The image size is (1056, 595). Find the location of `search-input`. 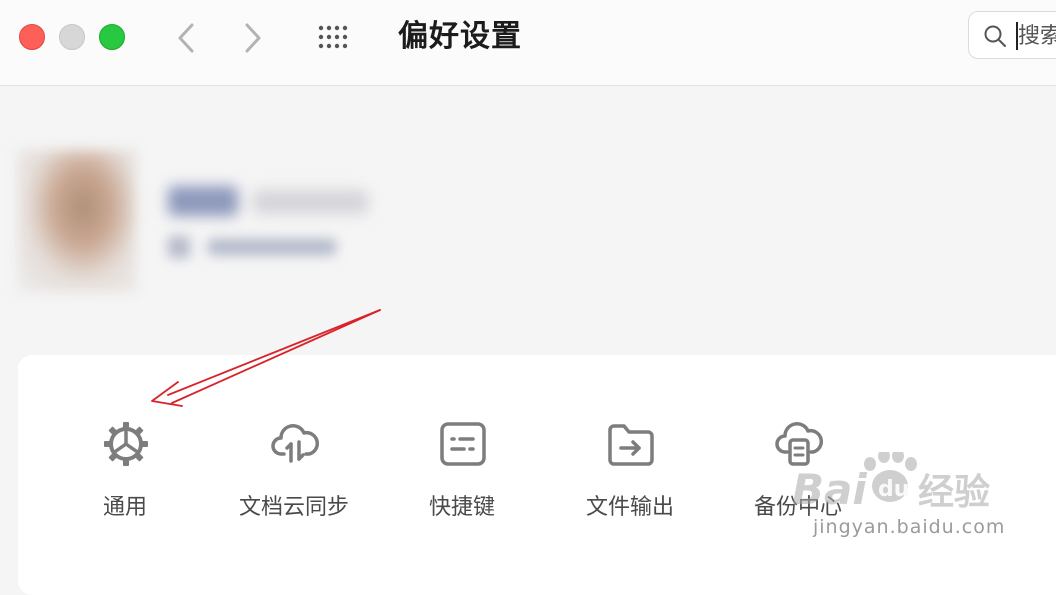

search-input is located at coordinates (1037, 36).